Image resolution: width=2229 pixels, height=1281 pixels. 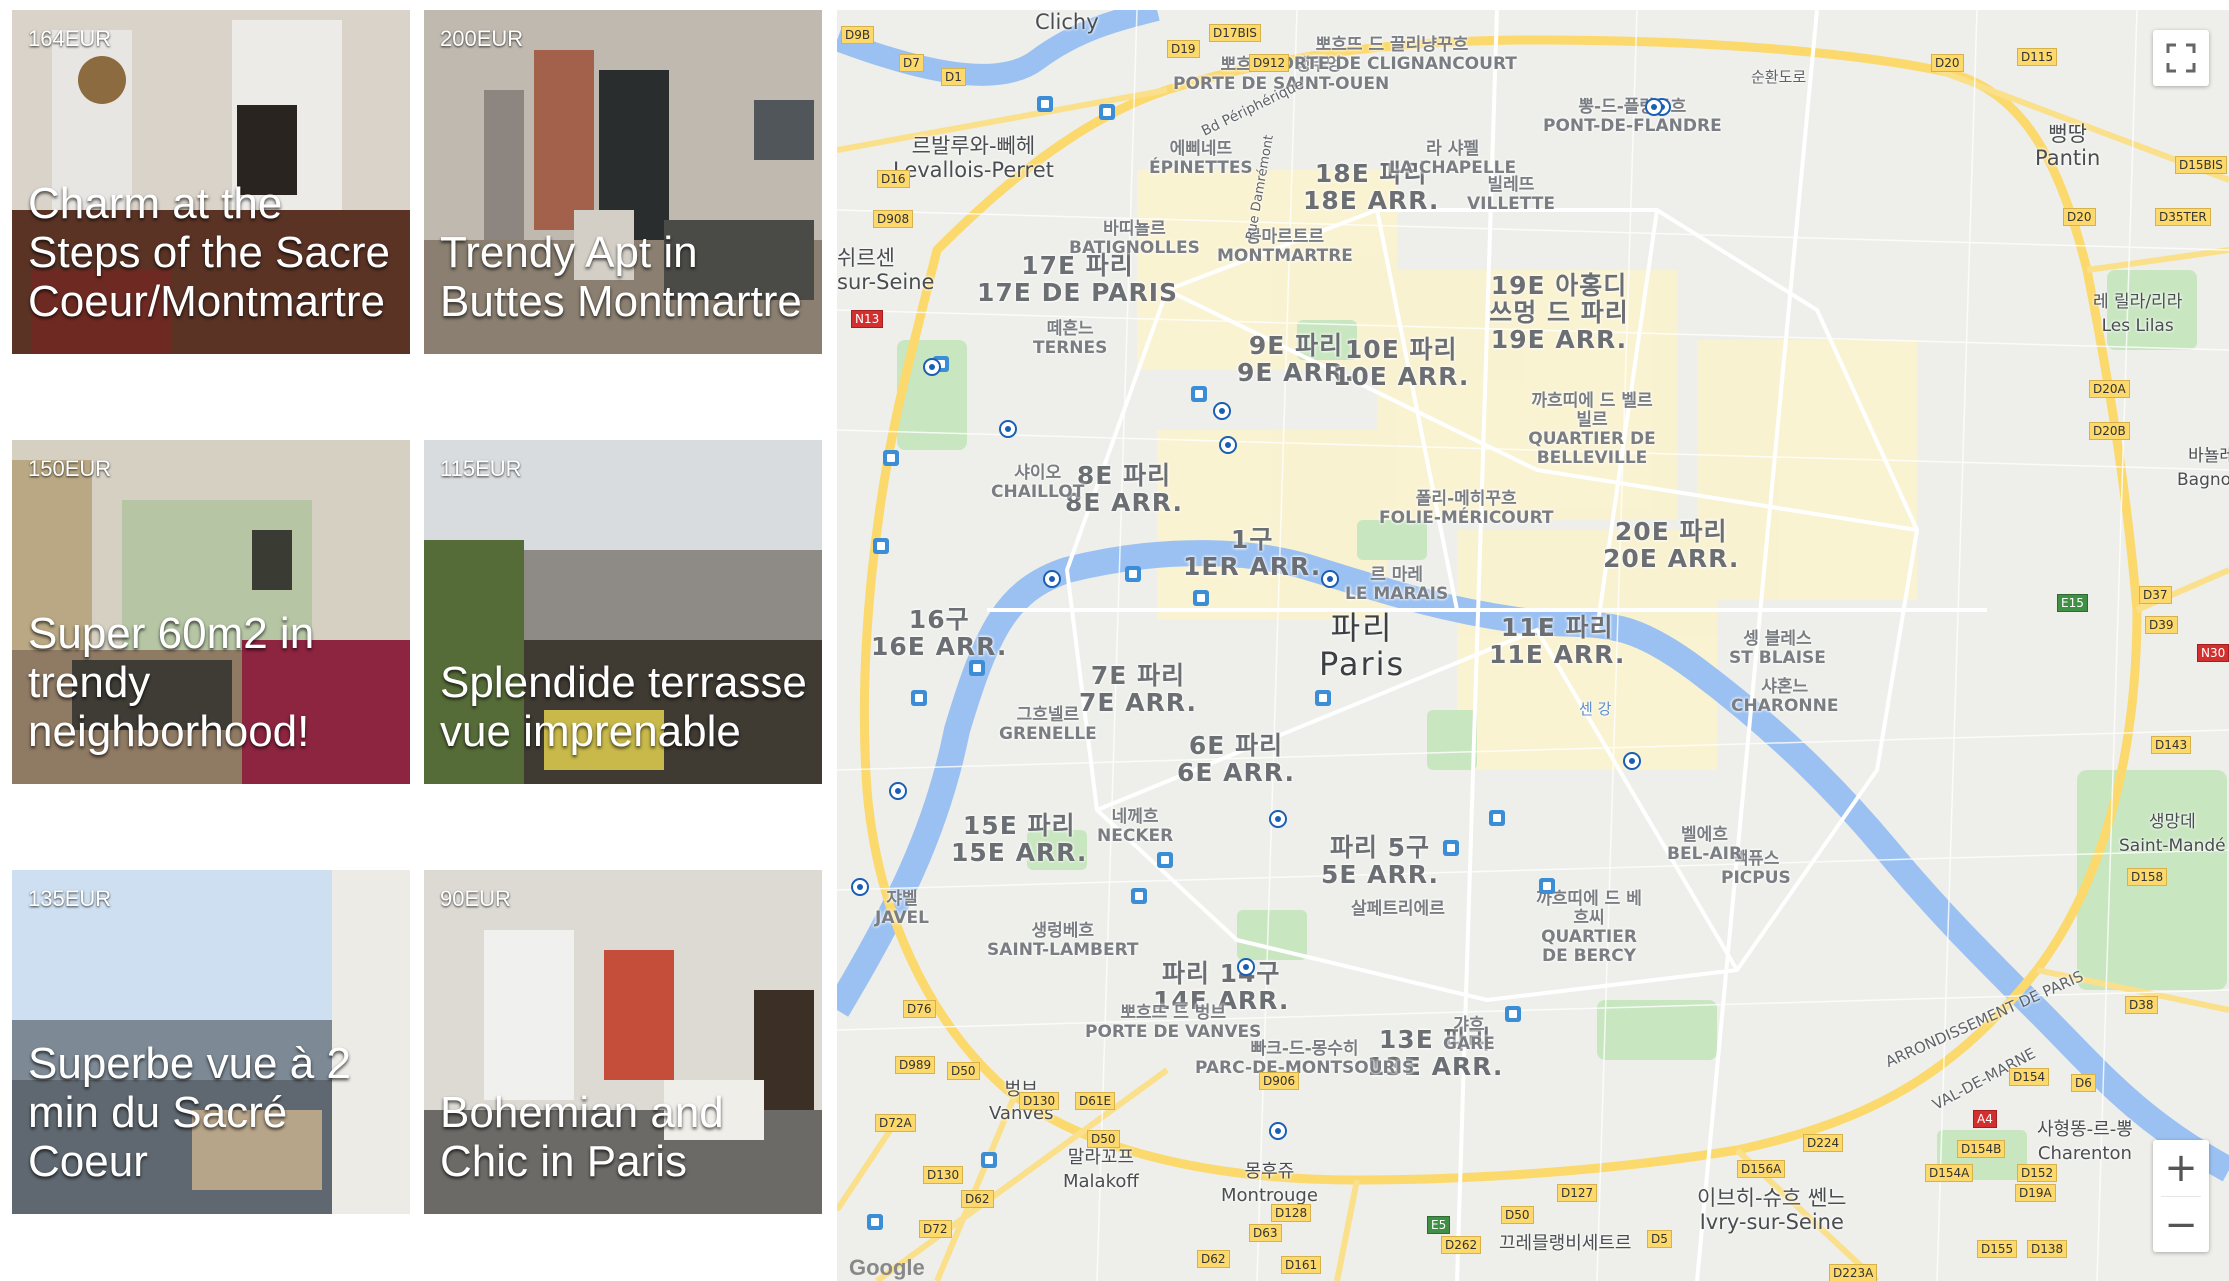 What do you see at coordinates (626, 1137) in the screenshot?
I see `listing-title: Bohemian and Chic in Paris` at bounding box center [626, 1137].